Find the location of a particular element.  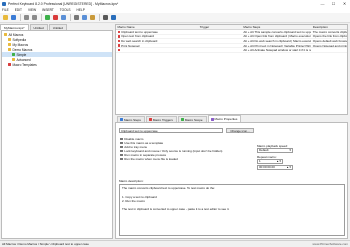

toolbar-button-cut is located at coordinates (76, 17).